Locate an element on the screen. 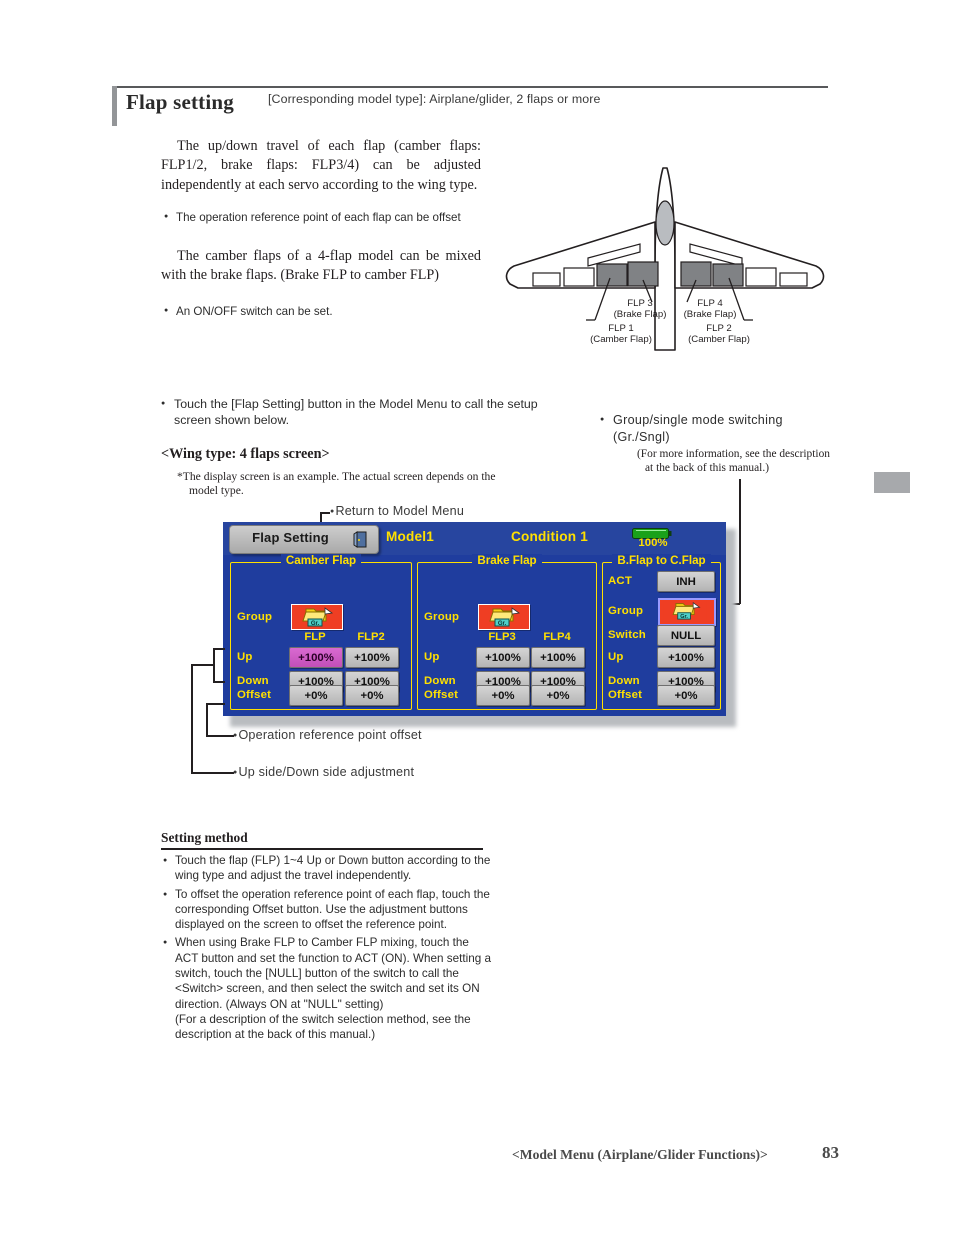 The width and height of the screenshot is (954, 1235). flap2-label: FLP 2 (Camber Flap) is located at coordinates (719, 334).